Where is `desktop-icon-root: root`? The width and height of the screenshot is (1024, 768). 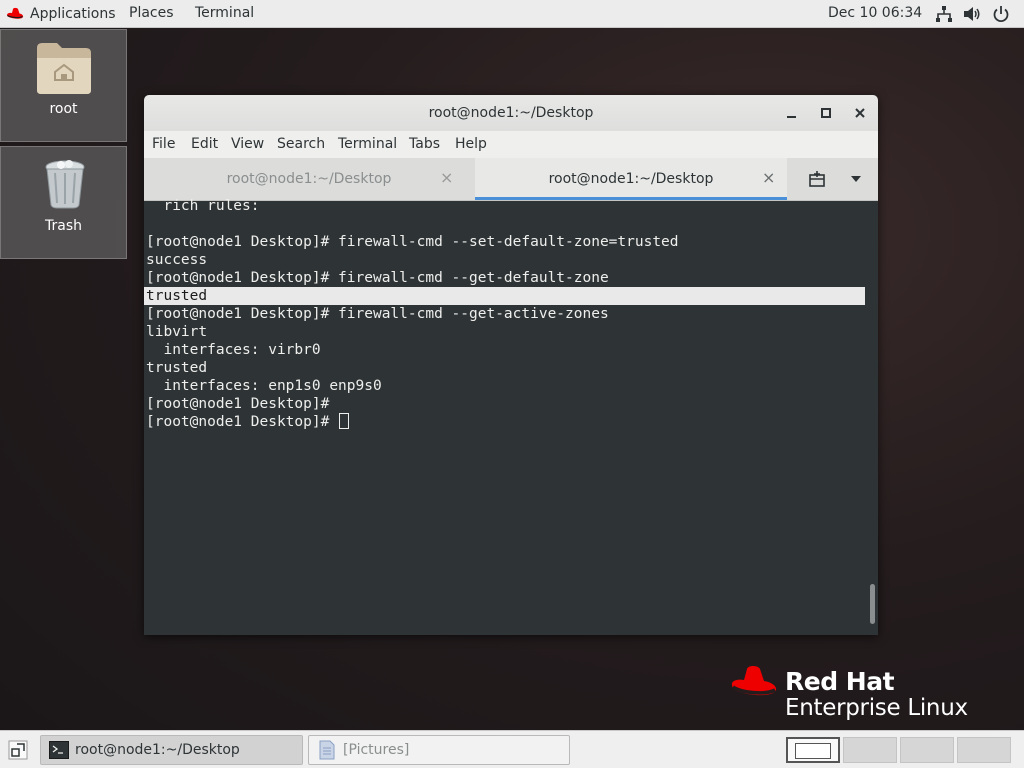
desktop-icon-root: root is located at coordinates (63, 85).